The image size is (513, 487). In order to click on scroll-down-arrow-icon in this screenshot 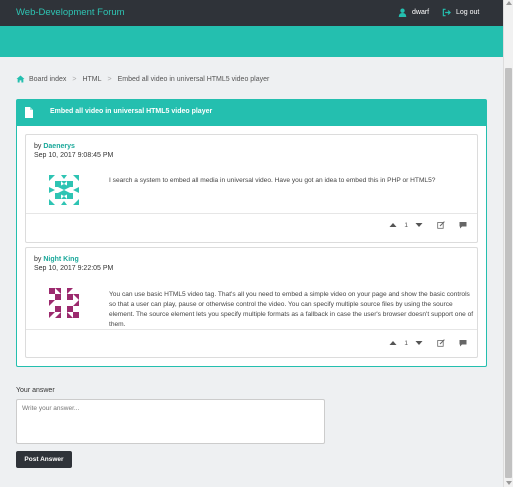, I will do `click(509, 483)`.